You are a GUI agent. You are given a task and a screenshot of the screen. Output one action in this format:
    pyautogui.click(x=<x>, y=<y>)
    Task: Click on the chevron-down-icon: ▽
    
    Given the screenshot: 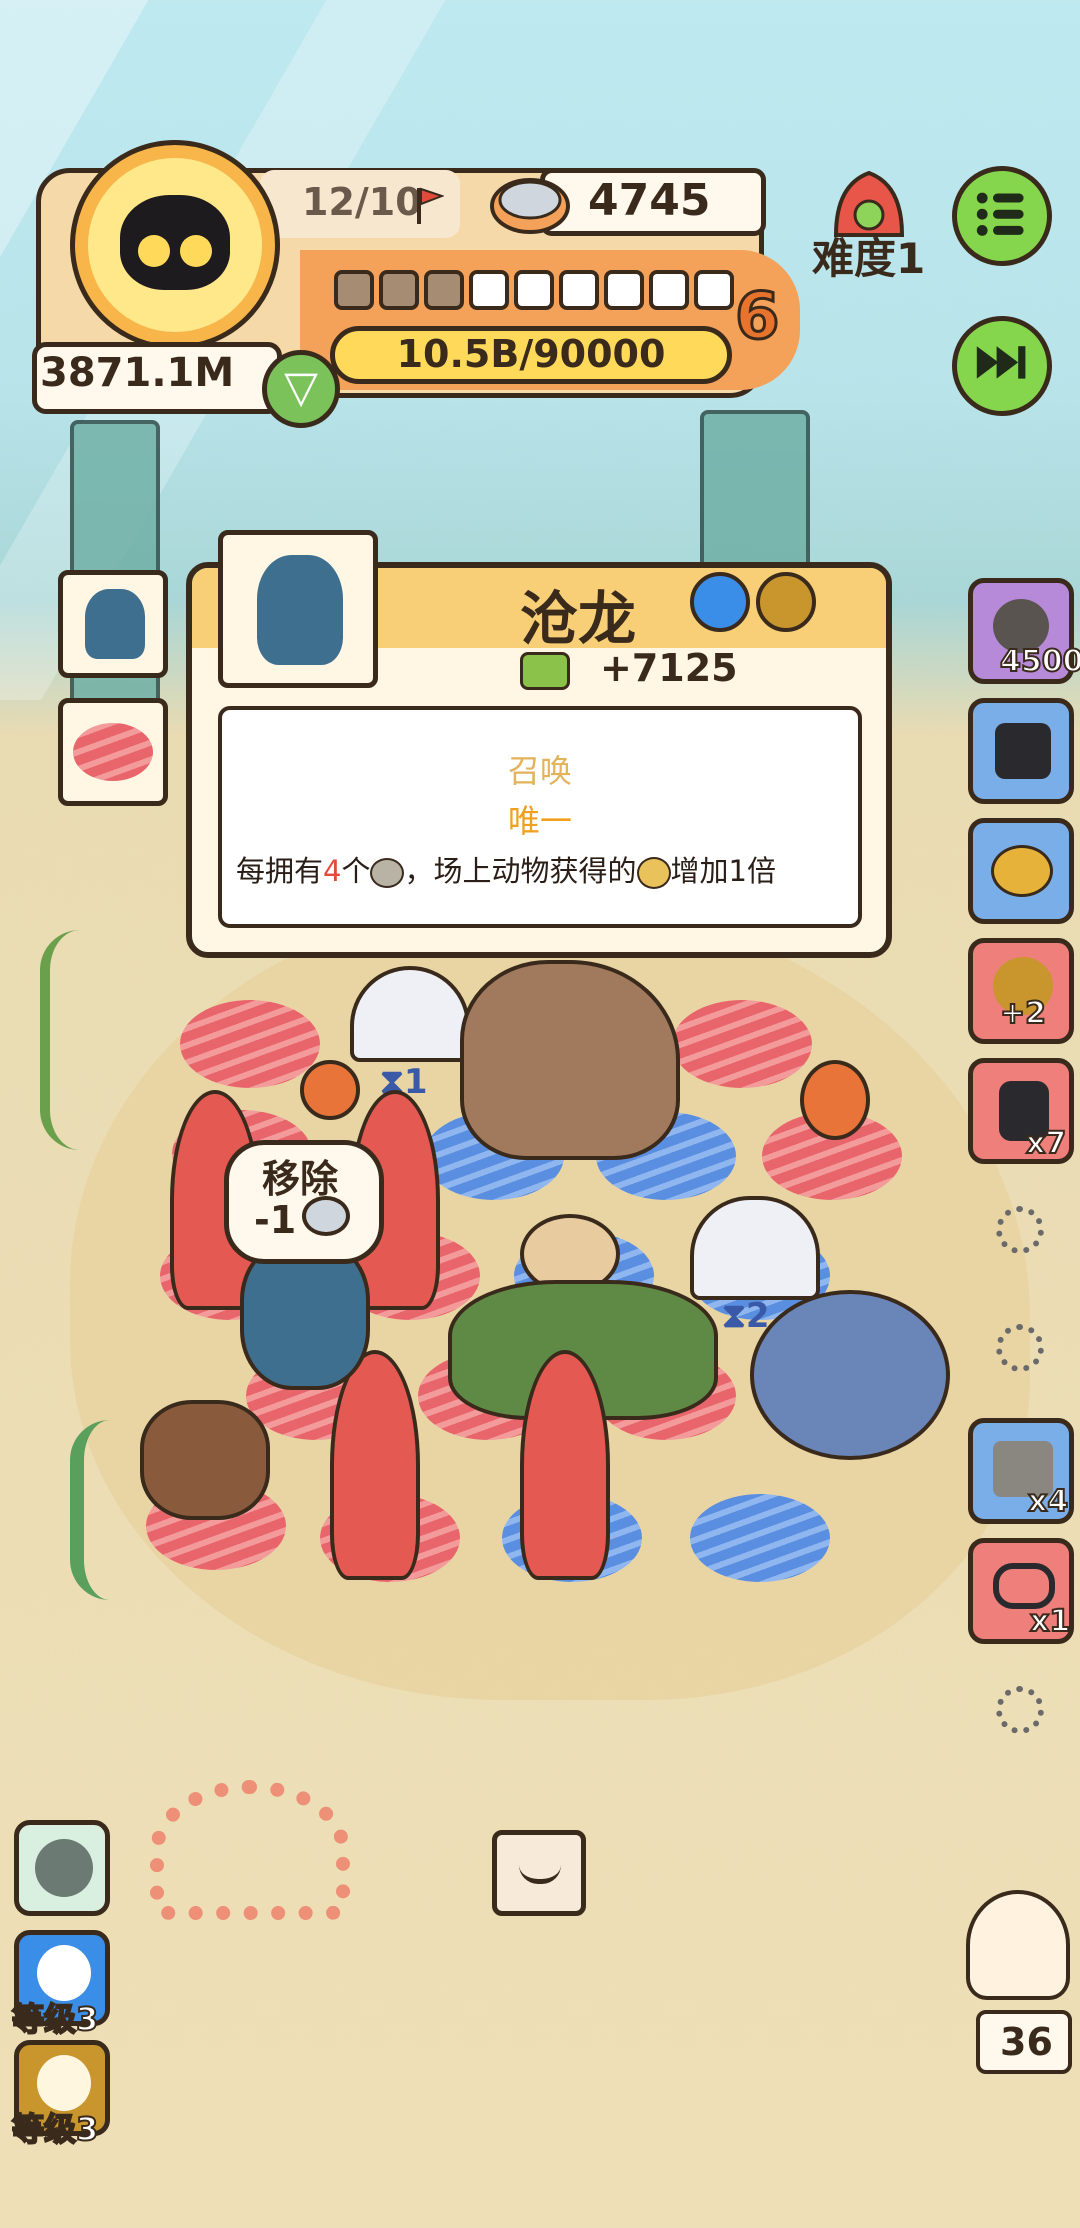 What is the action you would take?
    pyautogui.click(x=301, y=389)
    